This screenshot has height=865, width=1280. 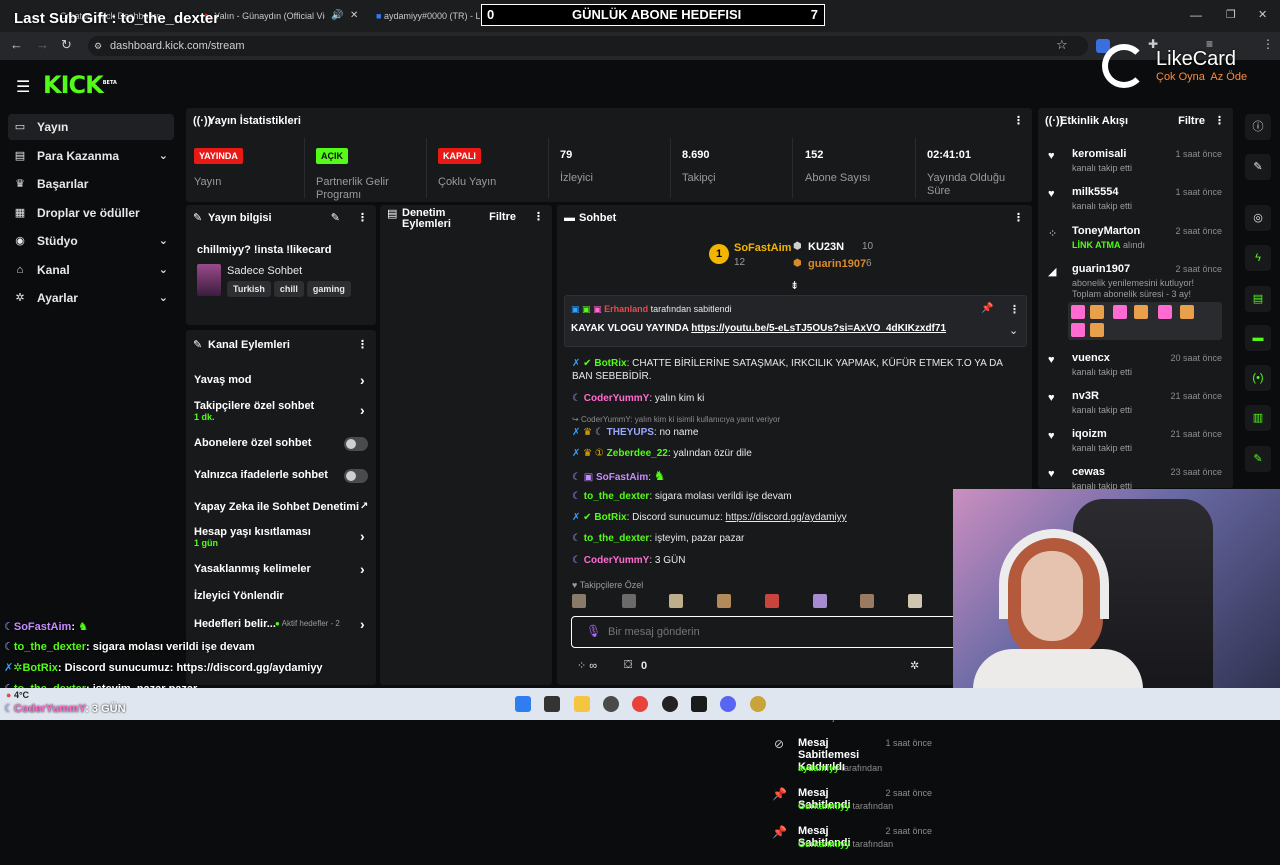 What do you see at coordinates (282, 596) in the screenshot?
I see `raid-row: İzleyici Yönlendir` at bounding box center [282, 596].